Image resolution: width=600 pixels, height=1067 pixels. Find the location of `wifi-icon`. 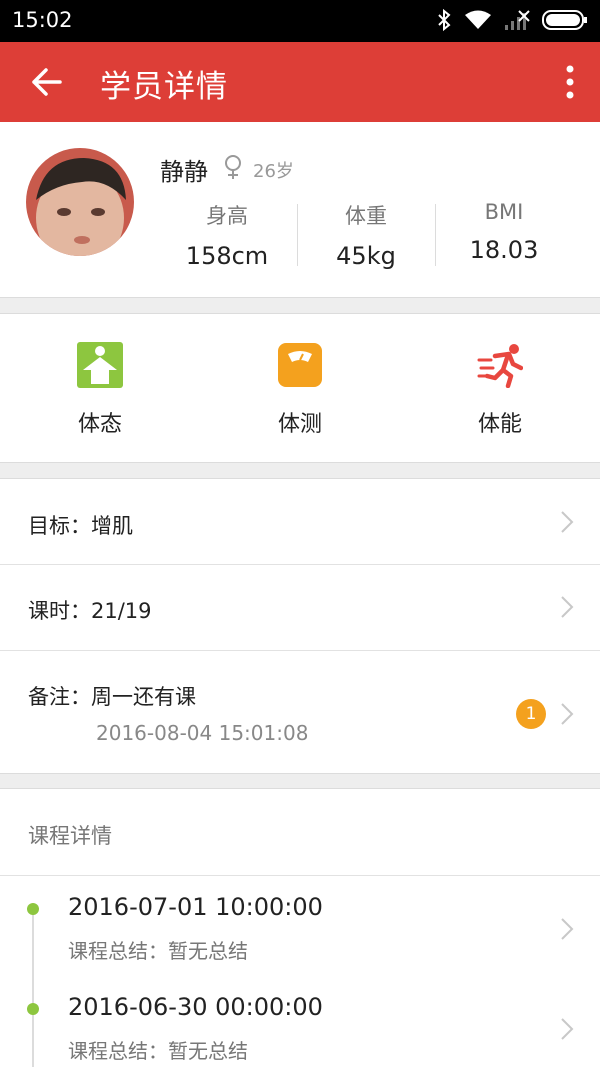

wifi-icon is located at coordinates (478, 19).